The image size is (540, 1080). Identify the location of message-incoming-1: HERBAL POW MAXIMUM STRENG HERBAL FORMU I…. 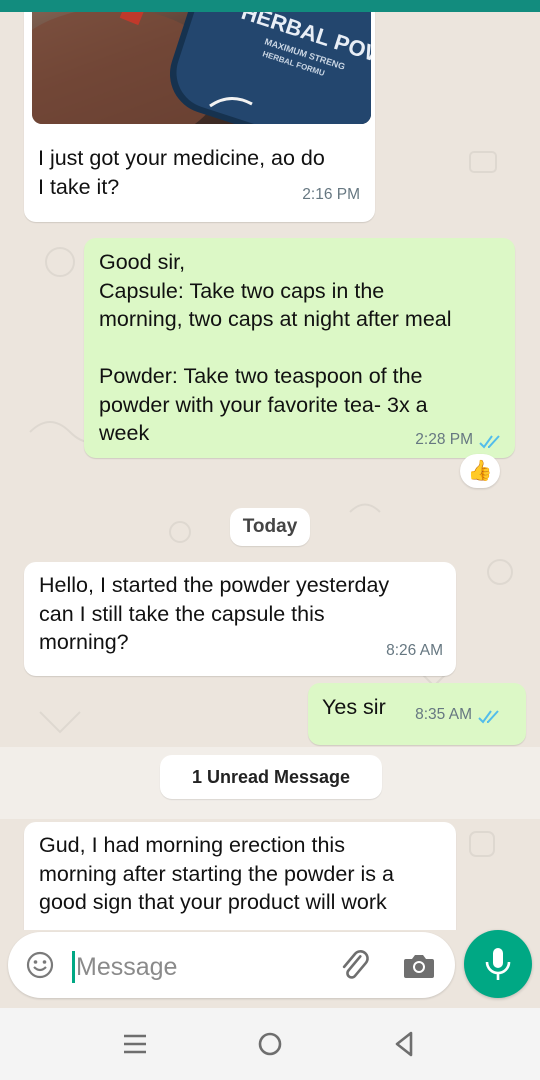
(199, 117).